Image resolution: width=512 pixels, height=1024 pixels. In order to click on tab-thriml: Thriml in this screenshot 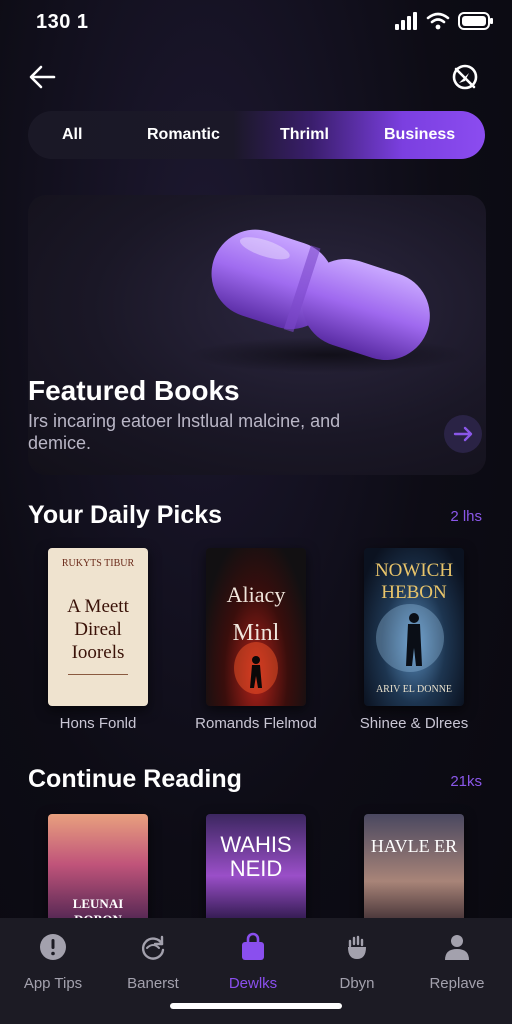, I will do `click(304, 135)`.